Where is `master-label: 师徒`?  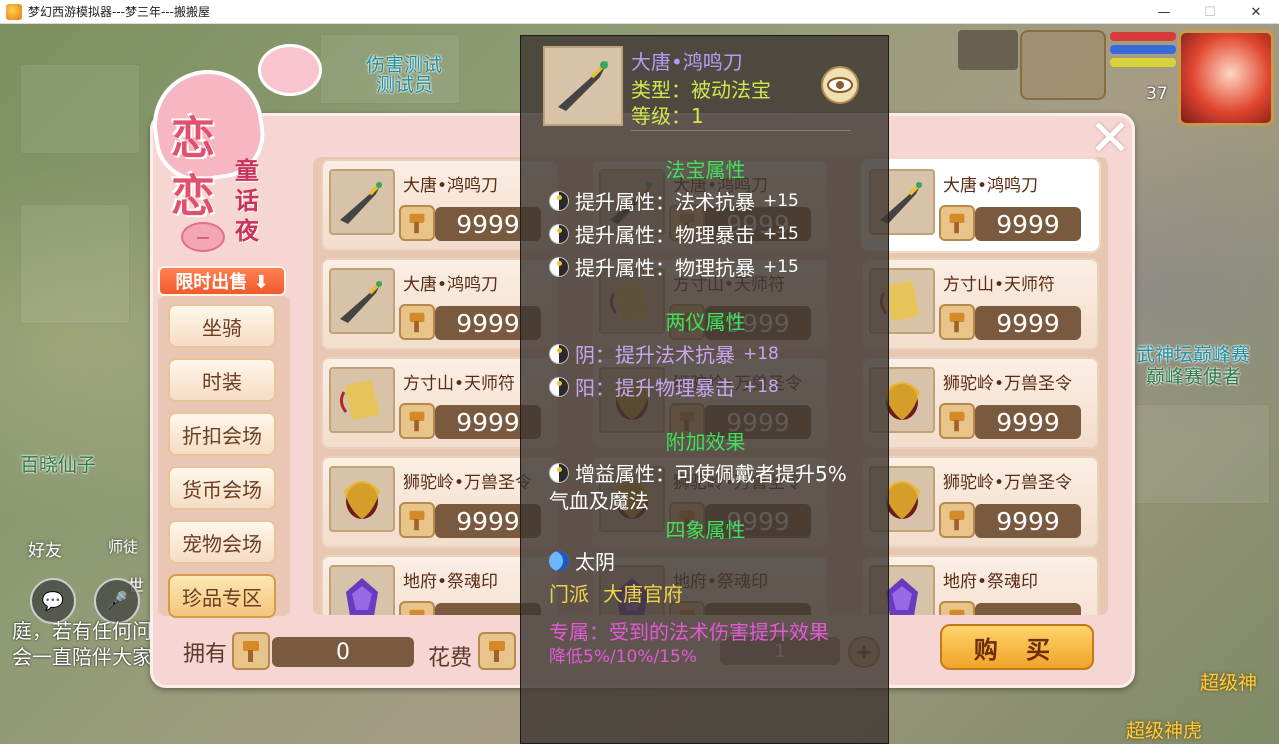
master-label: 师徒 is located at coordinates (123, 547).